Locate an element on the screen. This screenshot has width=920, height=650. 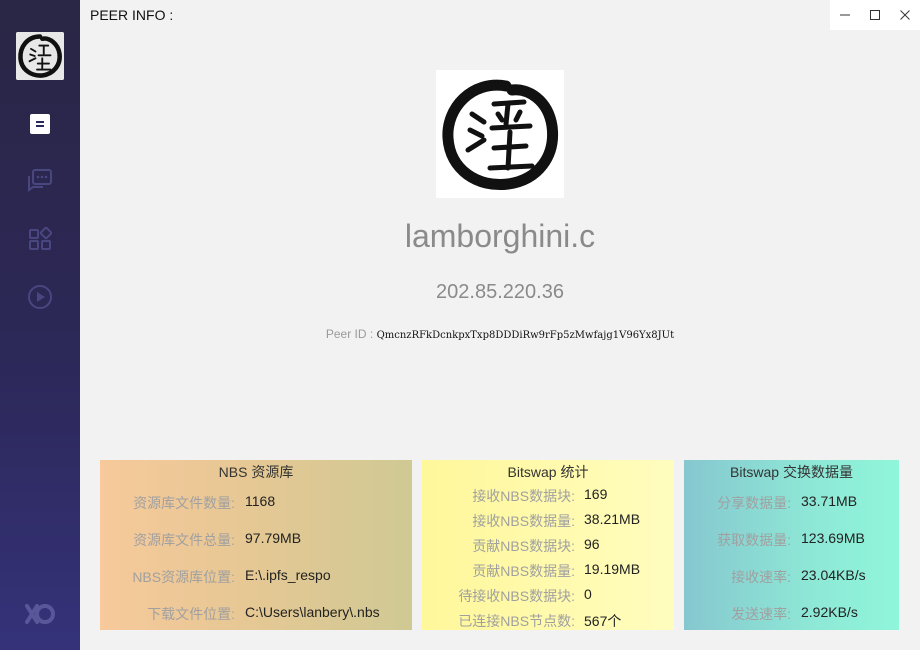
stat-value: 2.92KB/s is located at coordinates (829, 612).